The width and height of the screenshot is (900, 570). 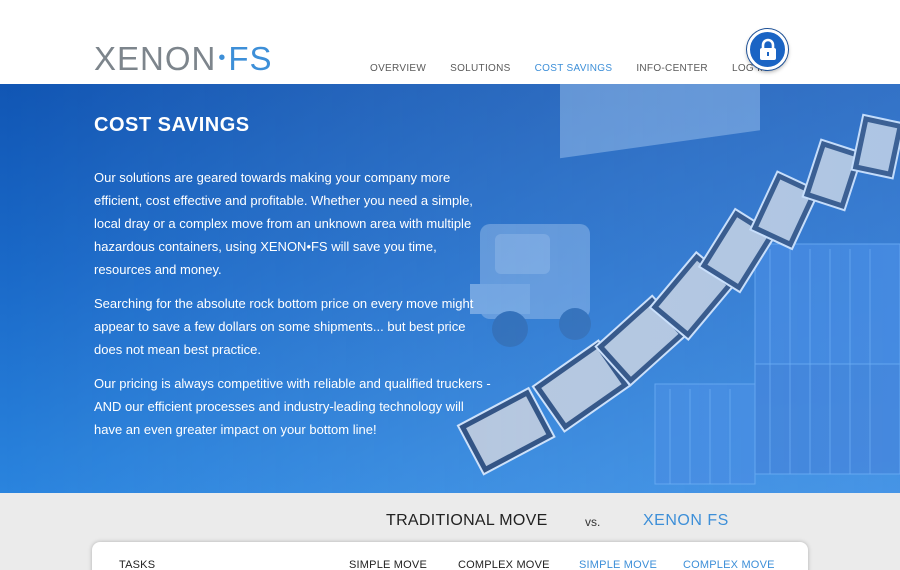 I want to click on column-header-trad-simple: SIMPLE MOVE, so click(x=388, y=564).